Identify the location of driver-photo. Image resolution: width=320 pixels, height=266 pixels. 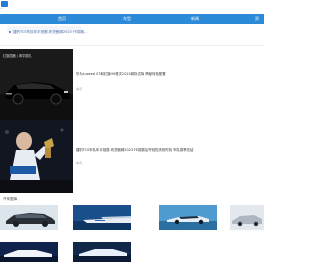
(36, 156).